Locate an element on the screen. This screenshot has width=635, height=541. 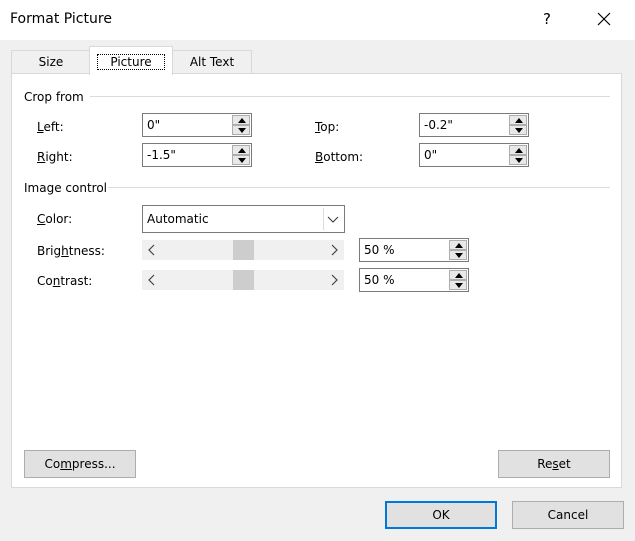
crop-bottom-up-button is located at coordinates (518, 150).